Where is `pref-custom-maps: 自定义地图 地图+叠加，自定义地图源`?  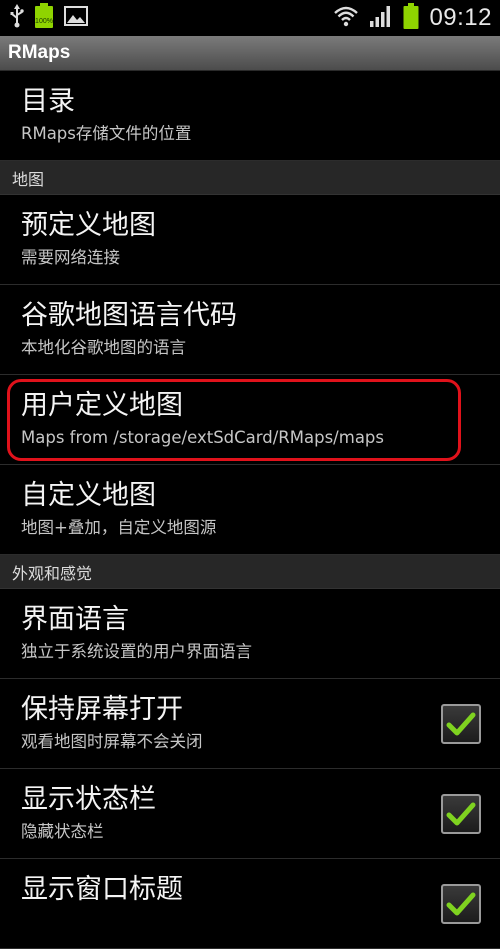
pref-custom-maps: 自定义地图 地图+叠加，自定义地图源 is located at coordinates (250, 510).